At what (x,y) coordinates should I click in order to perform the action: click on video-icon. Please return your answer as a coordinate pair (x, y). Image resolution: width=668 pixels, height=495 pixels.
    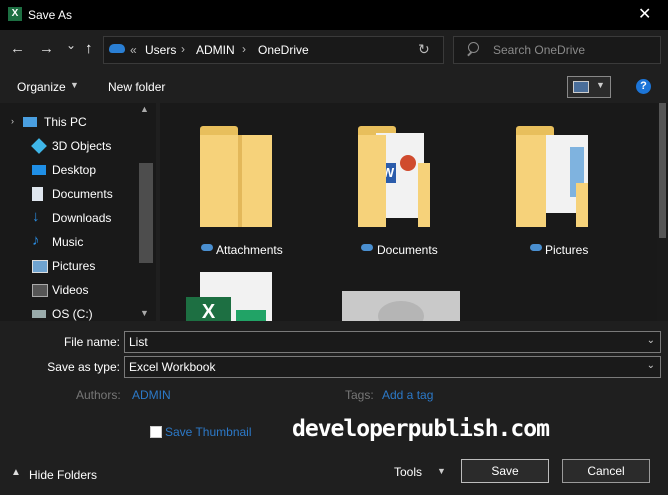
    Looking at the image, I should click on (40, 290).